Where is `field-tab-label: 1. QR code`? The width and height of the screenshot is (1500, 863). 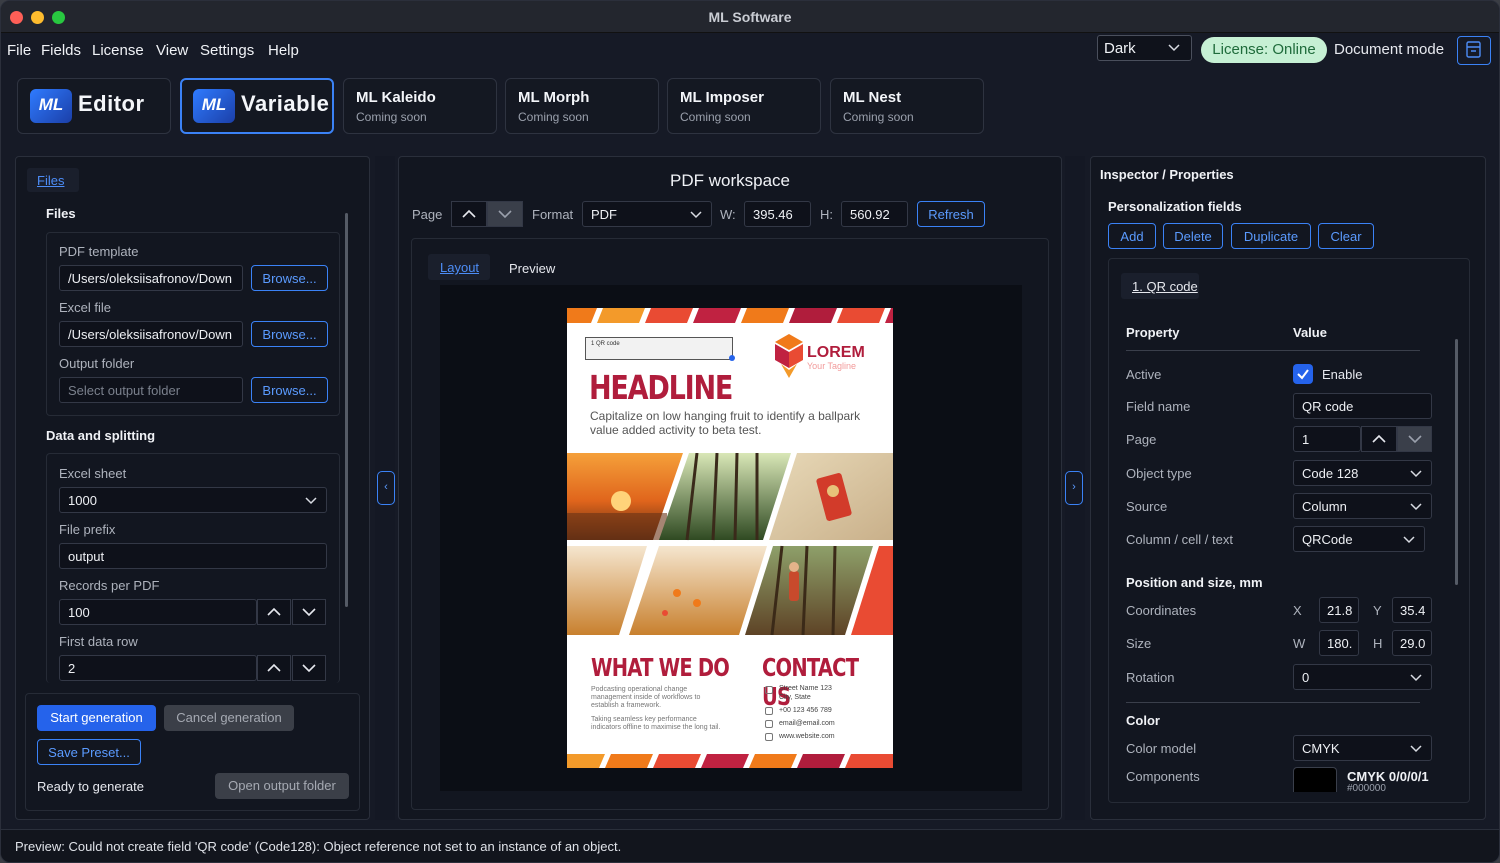
field-tab-label: 1. QR code is located at coordinates (1165, 286).